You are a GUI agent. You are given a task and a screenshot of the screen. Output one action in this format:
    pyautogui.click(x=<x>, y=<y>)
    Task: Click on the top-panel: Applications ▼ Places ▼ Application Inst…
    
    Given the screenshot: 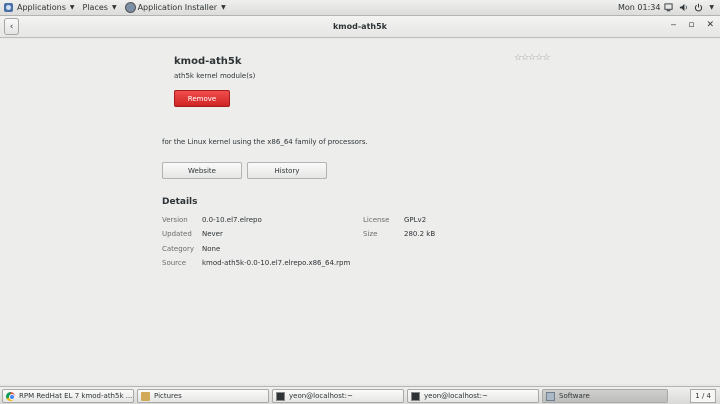 What is the action you would take?
    pyautogui.click(x=360, y=8)
    